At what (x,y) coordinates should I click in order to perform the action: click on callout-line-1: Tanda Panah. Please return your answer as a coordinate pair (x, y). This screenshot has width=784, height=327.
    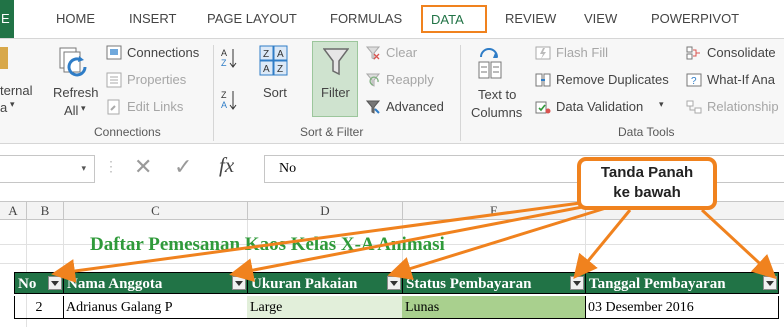
    Looking at the image, I should click on (647, 172).